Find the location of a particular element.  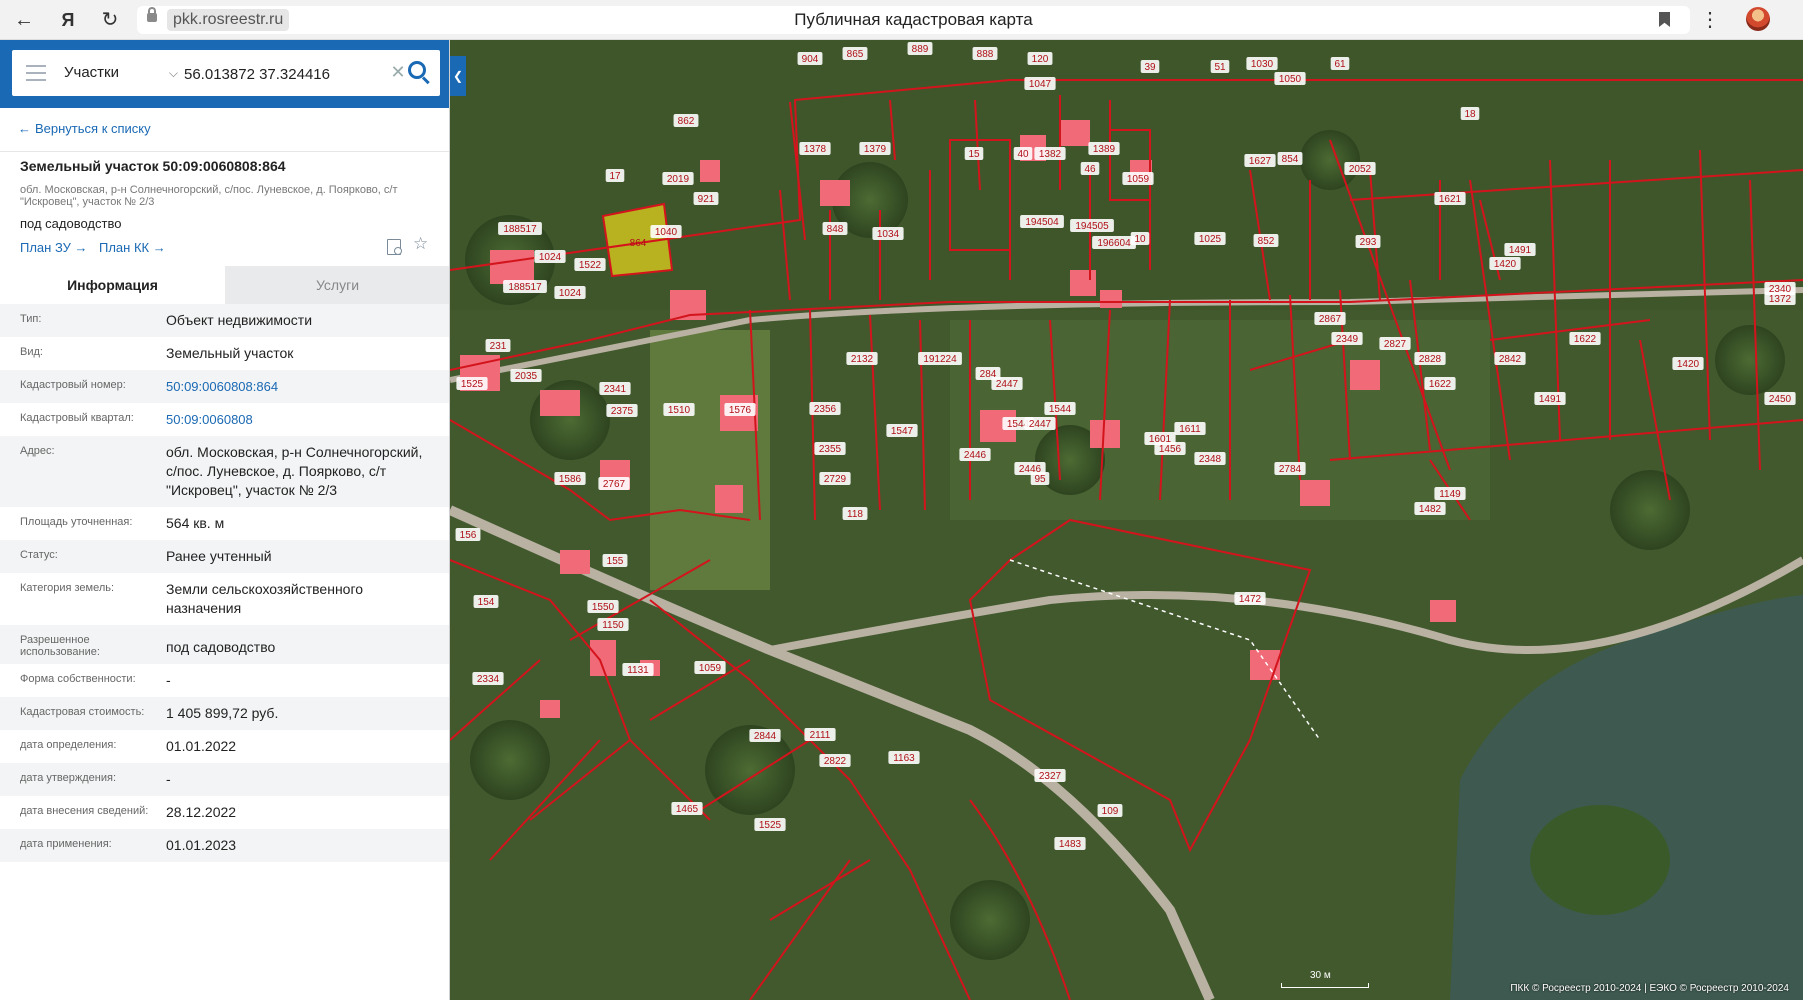

tab-information: Информация is located at coordinates (112, 285).